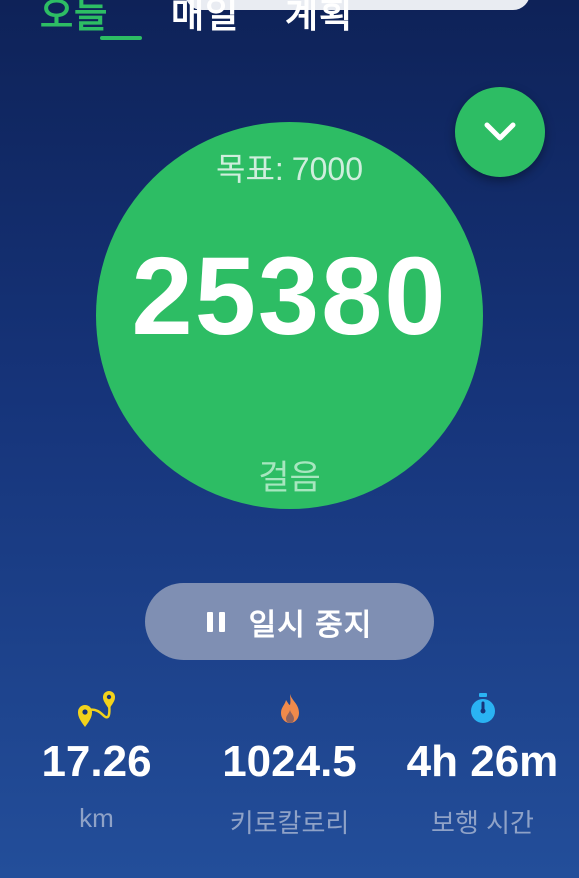 Image resolution: width=579 pixels, height=878 pixels. What do you see at coordinates (289, 296) in the screenshot?
I see `step-count: 25380` at bounding box center [289, 296].